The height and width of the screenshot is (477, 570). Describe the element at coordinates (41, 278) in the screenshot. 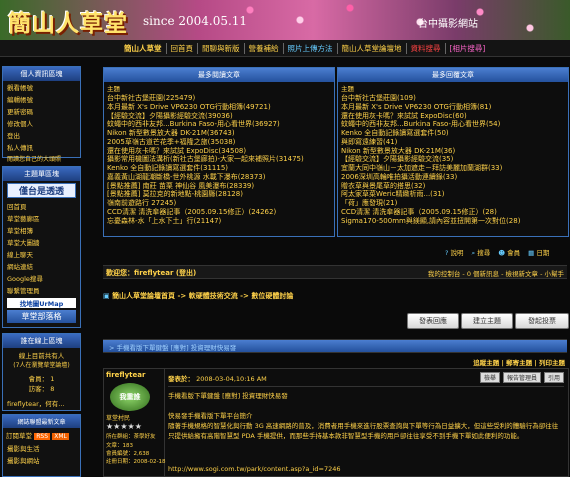

I see `sidebar-link-google: Google搜尋` at that location.